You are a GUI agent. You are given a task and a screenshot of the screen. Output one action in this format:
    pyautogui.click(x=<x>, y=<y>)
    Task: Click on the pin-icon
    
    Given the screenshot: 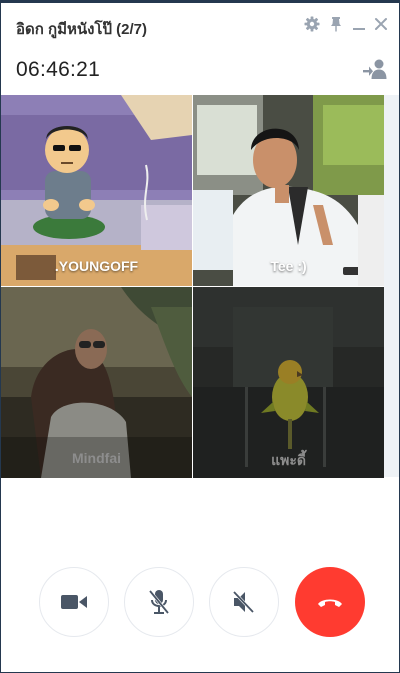 What is the action you would take?
    pyautogui.click(x=336, y=24)
    